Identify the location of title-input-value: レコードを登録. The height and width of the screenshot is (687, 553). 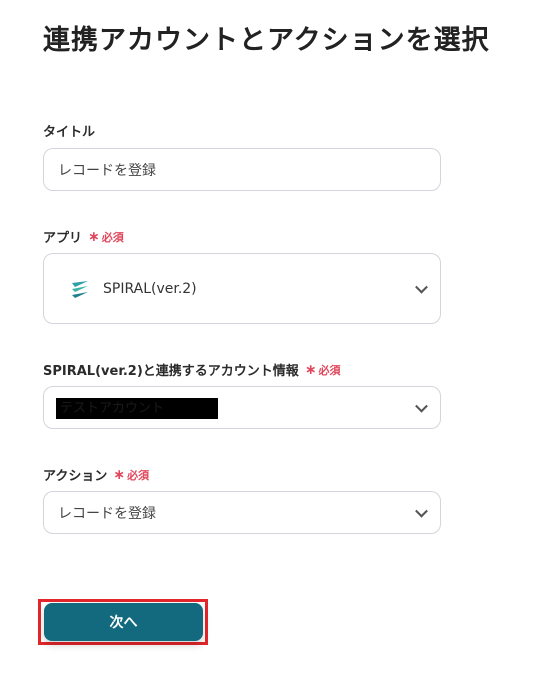
(107, 170).